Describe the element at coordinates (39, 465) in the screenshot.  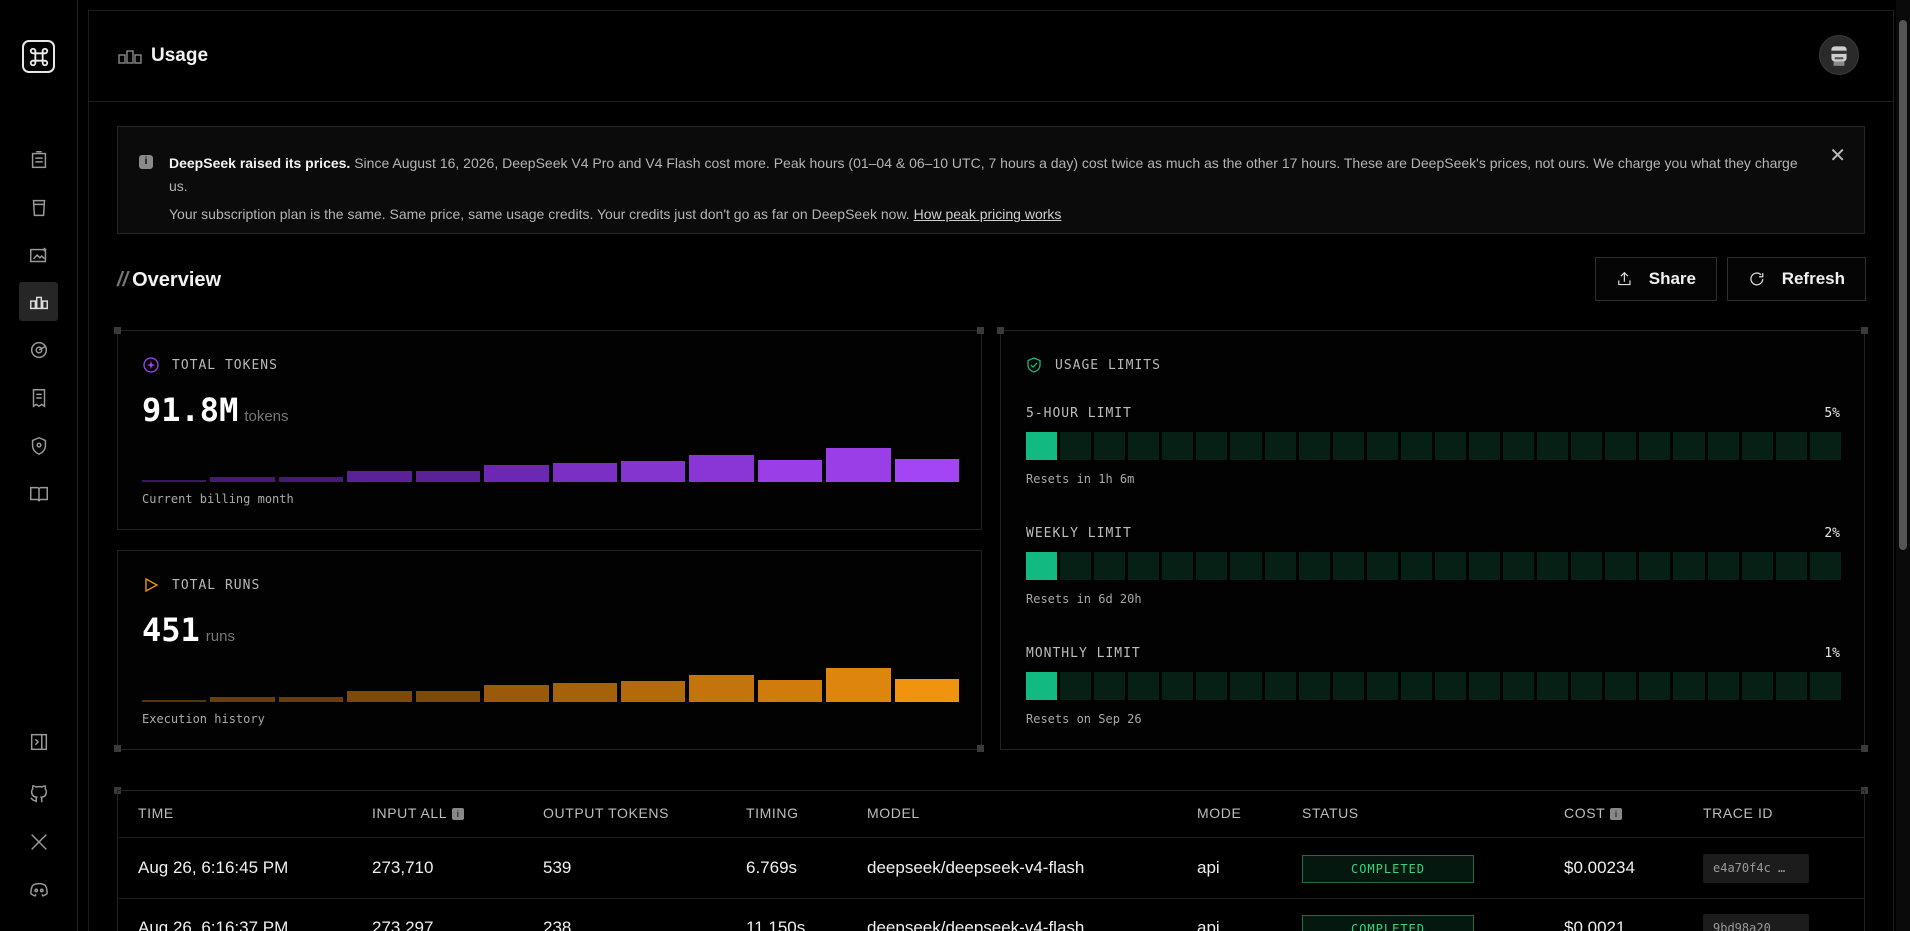
I see `sidebar` at that location.